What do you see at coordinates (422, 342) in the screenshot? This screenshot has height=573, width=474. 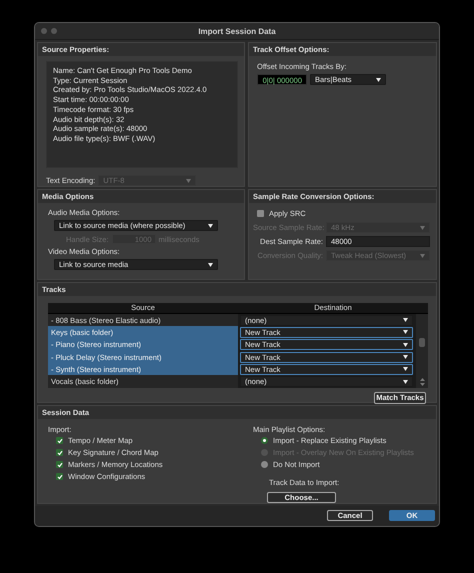 I see `scroll-thumb` at bounding box center [422, 342].